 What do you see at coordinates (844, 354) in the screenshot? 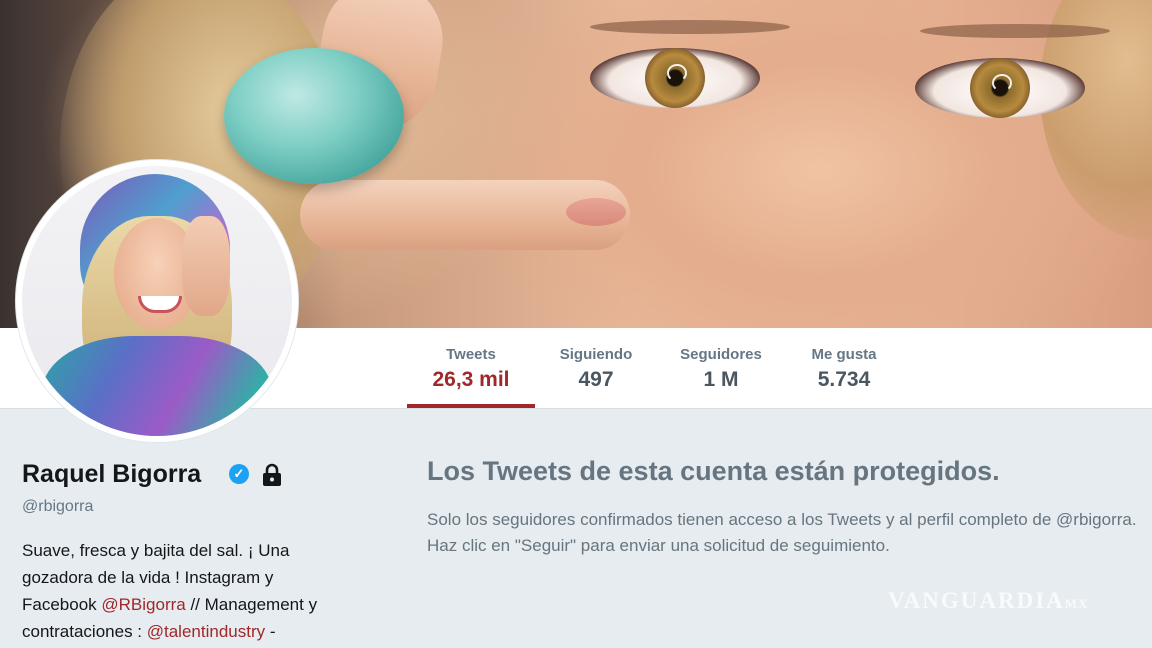
I see `nav-likes-label: Me gusta` at bounding box center [844, 354].